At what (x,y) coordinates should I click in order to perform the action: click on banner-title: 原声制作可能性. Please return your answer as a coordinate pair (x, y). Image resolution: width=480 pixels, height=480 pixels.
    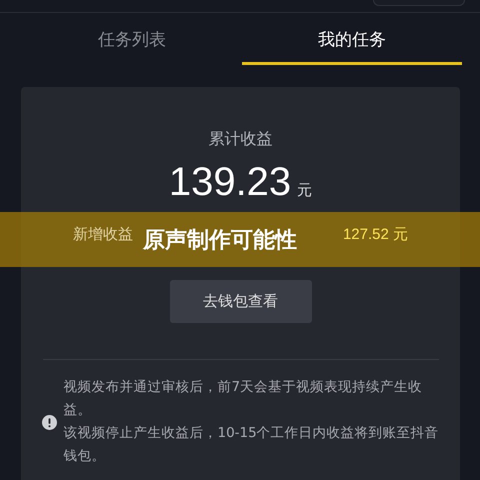
    Looking at the image, I should click on (220, 240).